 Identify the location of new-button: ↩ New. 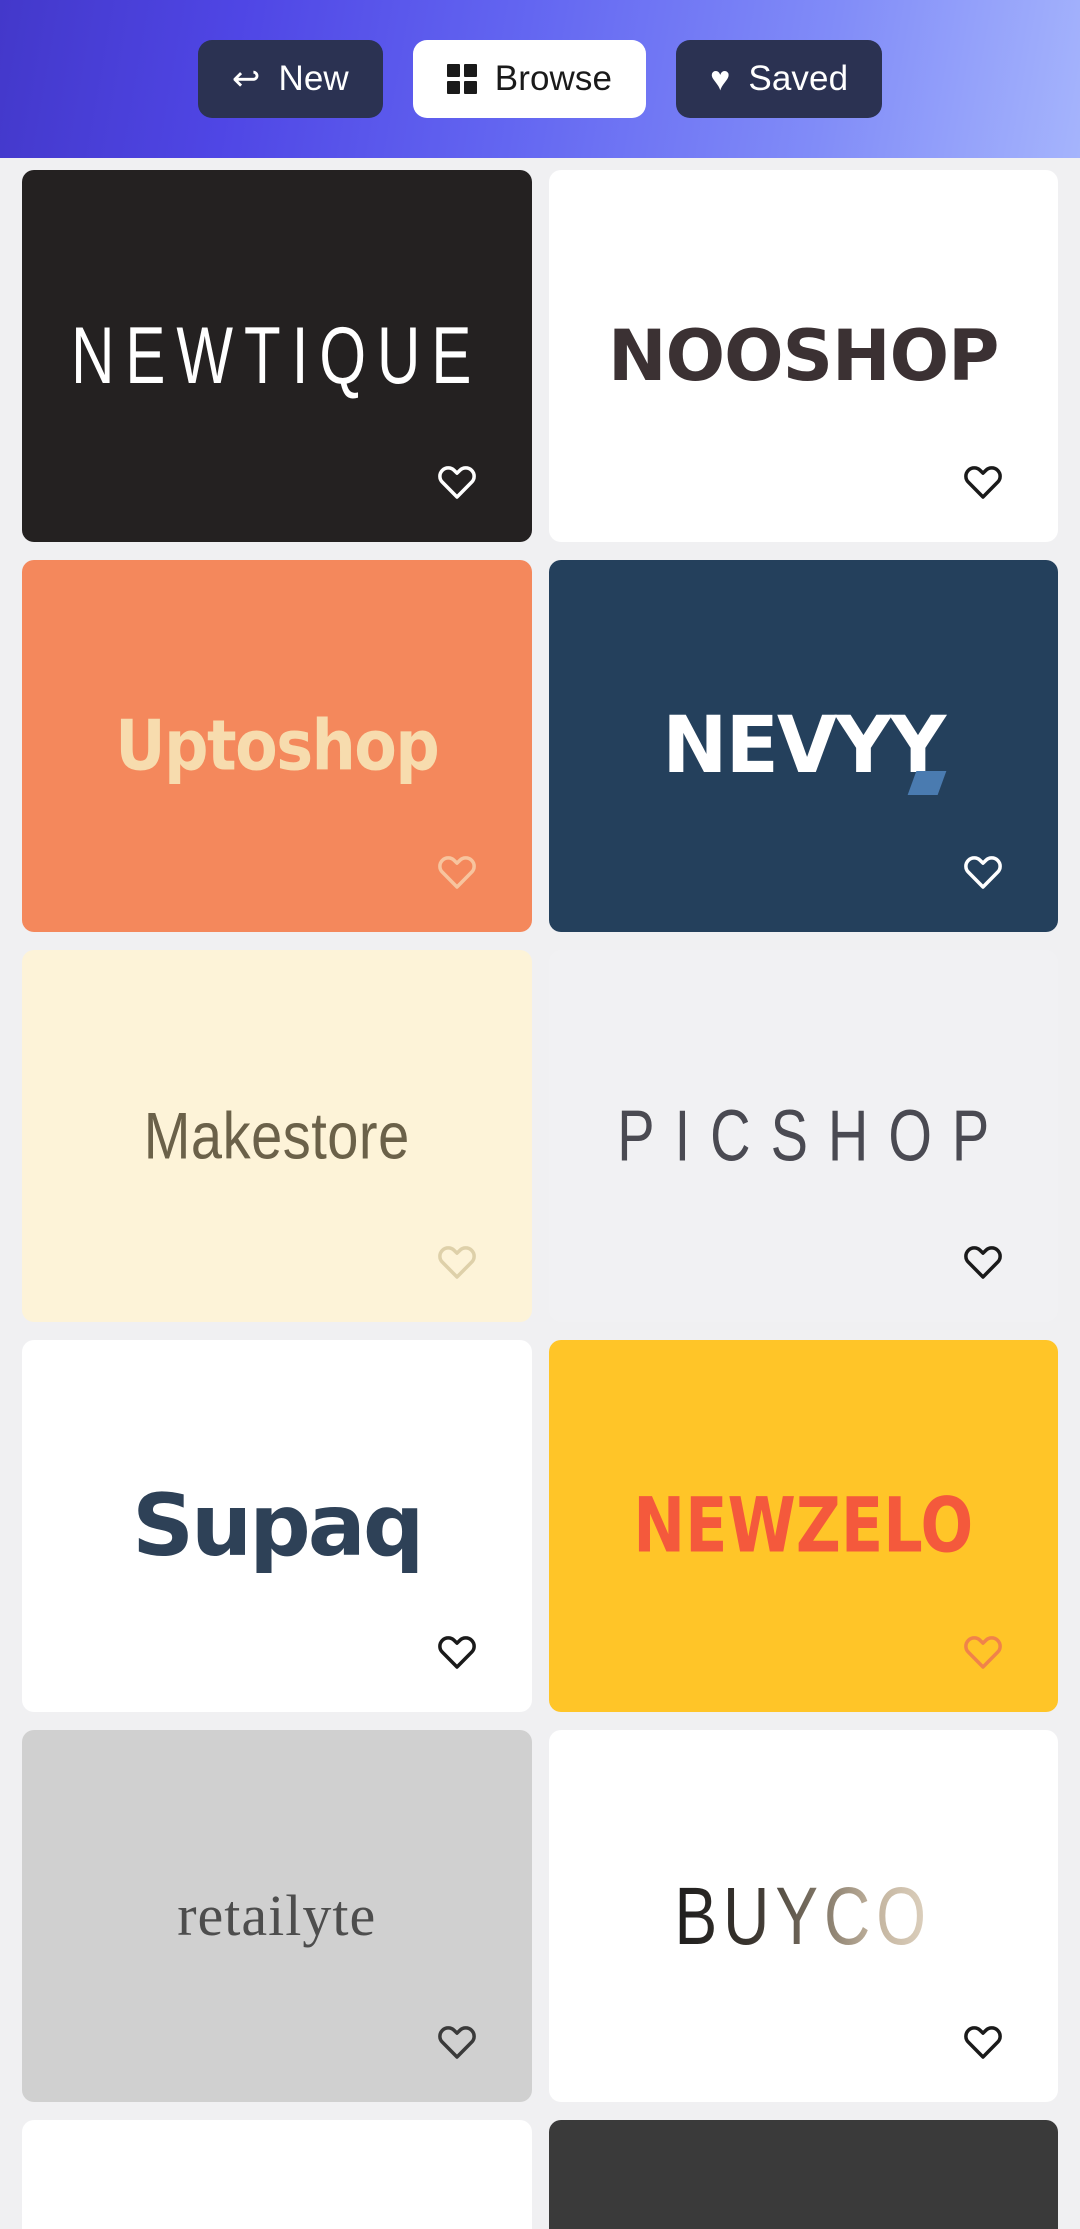
(290, 79).